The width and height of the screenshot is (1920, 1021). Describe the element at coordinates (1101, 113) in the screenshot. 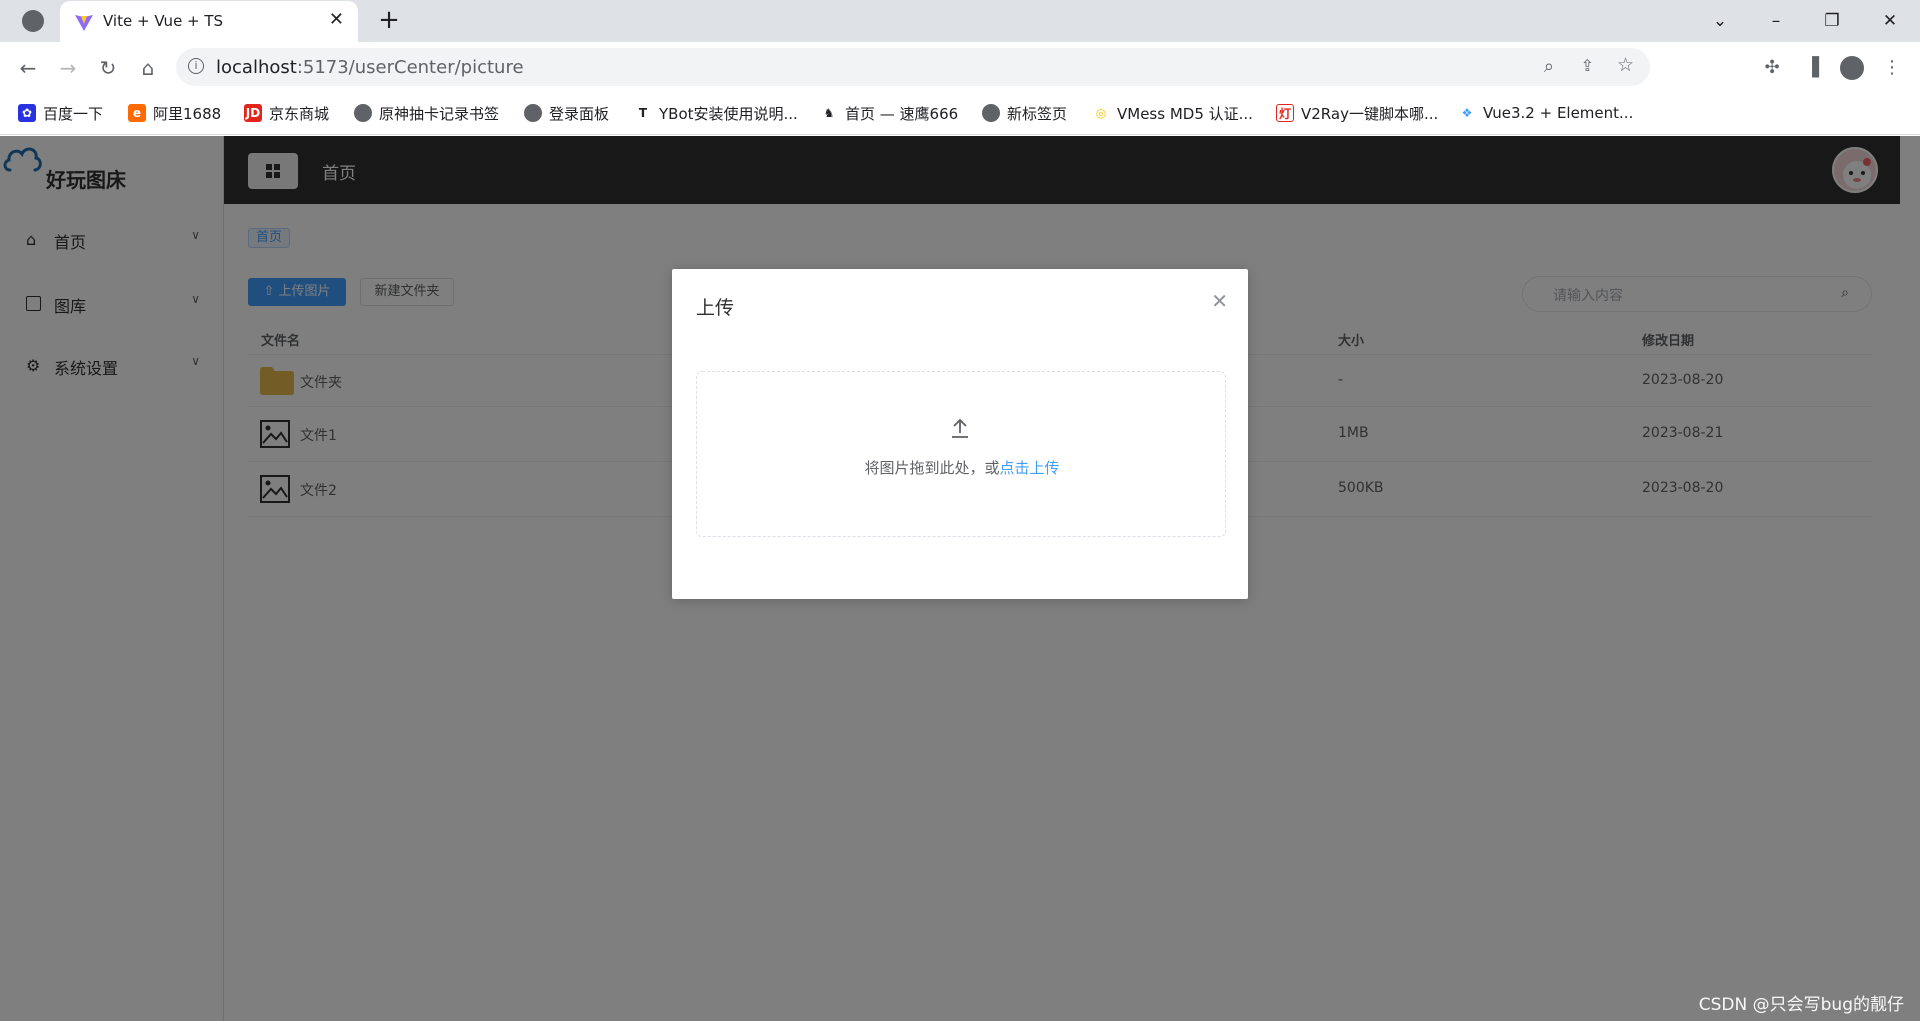

I see `vmess-icon: ◎` at that location.